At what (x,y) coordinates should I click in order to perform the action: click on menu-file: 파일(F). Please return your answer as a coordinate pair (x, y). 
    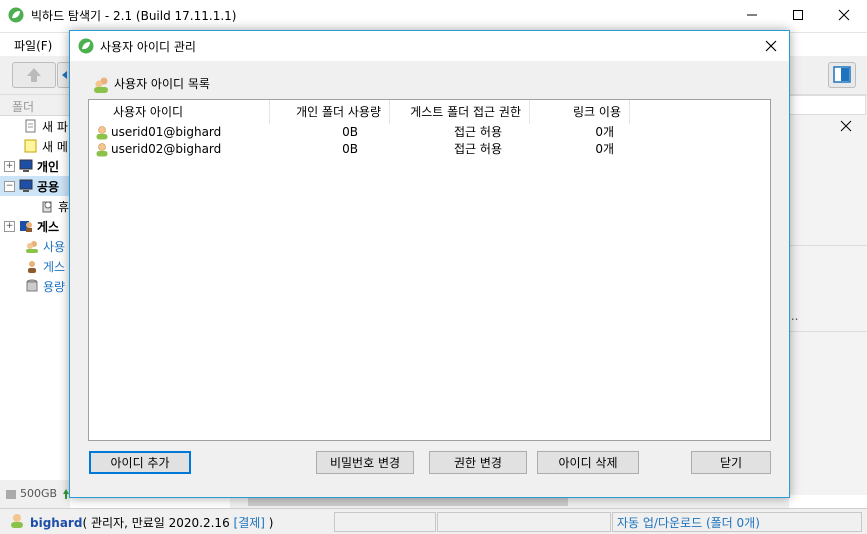
    Looking at the image, I should click on (33, 45).